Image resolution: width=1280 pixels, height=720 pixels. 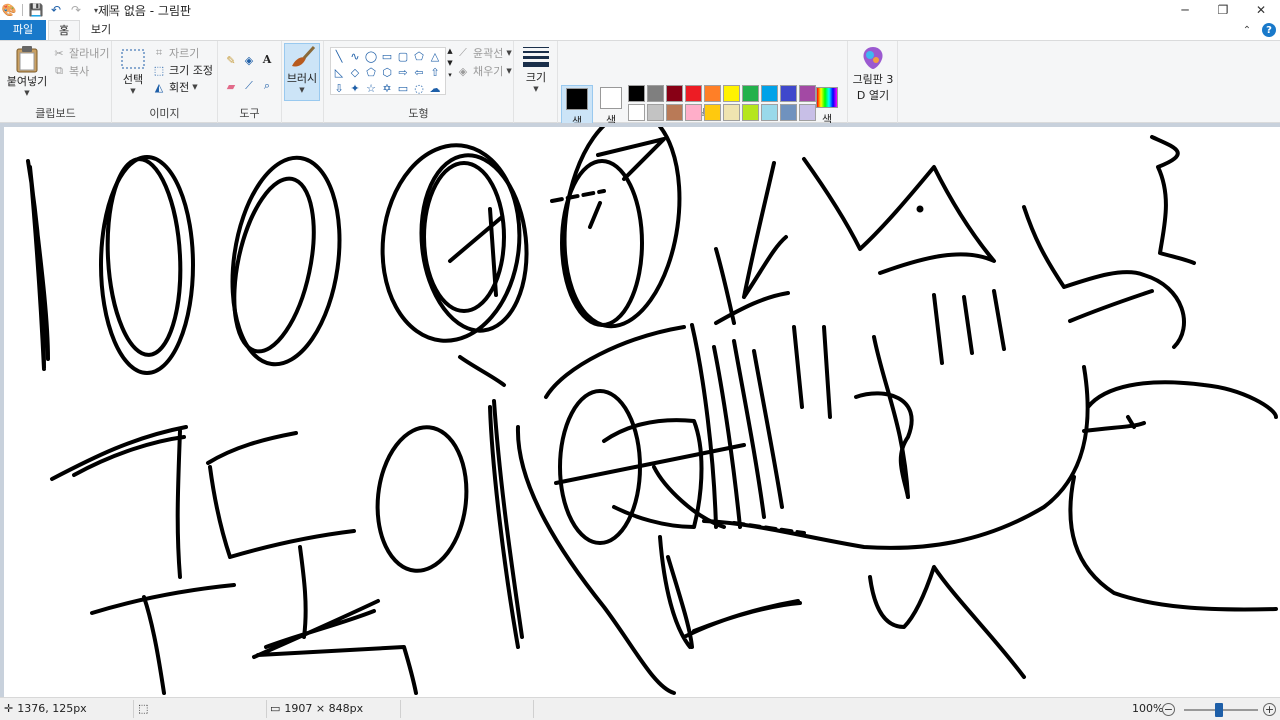 I want to click on undo-icon: ↶, so click(x=56, y=10).